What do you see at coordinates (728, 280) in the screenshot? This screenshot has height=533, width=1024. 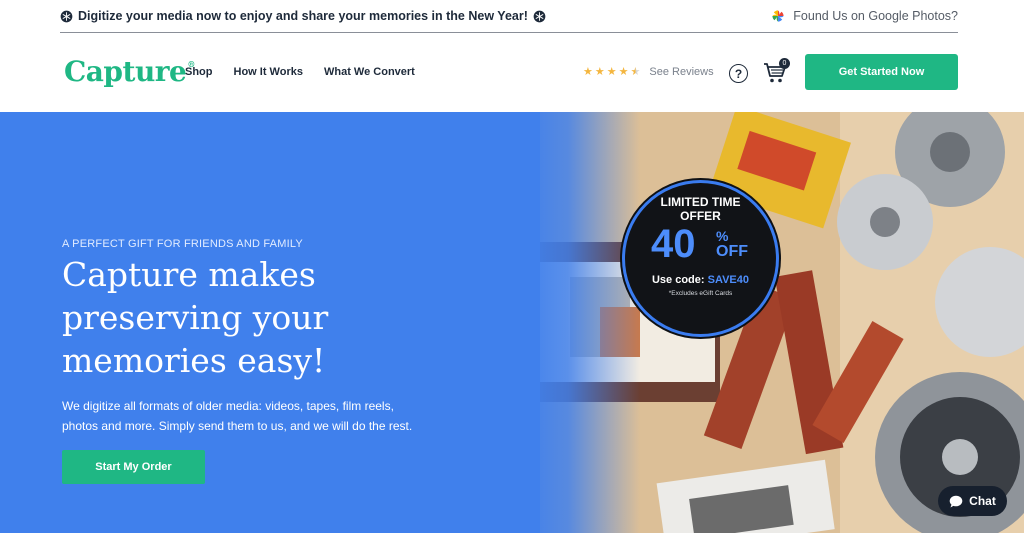 I see `promo-code: SAVE40` at bounding box center [728, 280].